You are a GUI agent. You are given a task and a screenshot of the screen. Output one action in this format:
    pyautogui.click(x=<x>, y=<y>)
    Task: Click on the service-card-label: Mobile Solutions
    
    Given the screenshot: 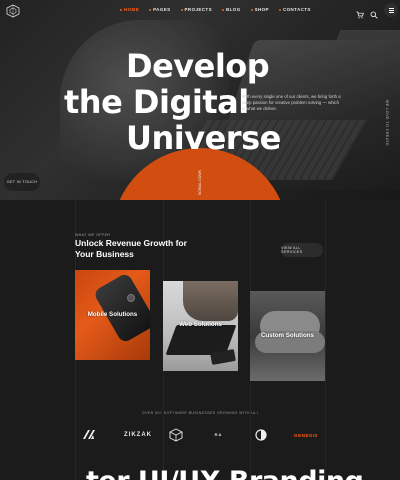 What is the action you would take?
    pyautogui.click(x=112, y=314)
    